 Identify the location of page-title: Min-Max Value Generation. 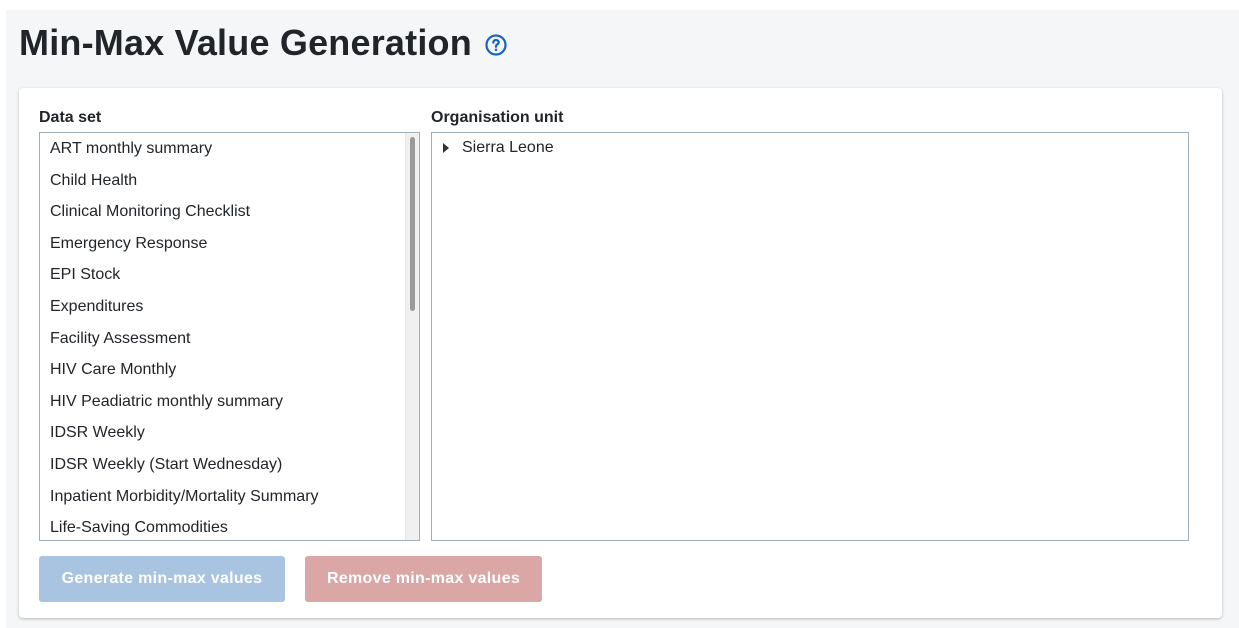
(245, 42).